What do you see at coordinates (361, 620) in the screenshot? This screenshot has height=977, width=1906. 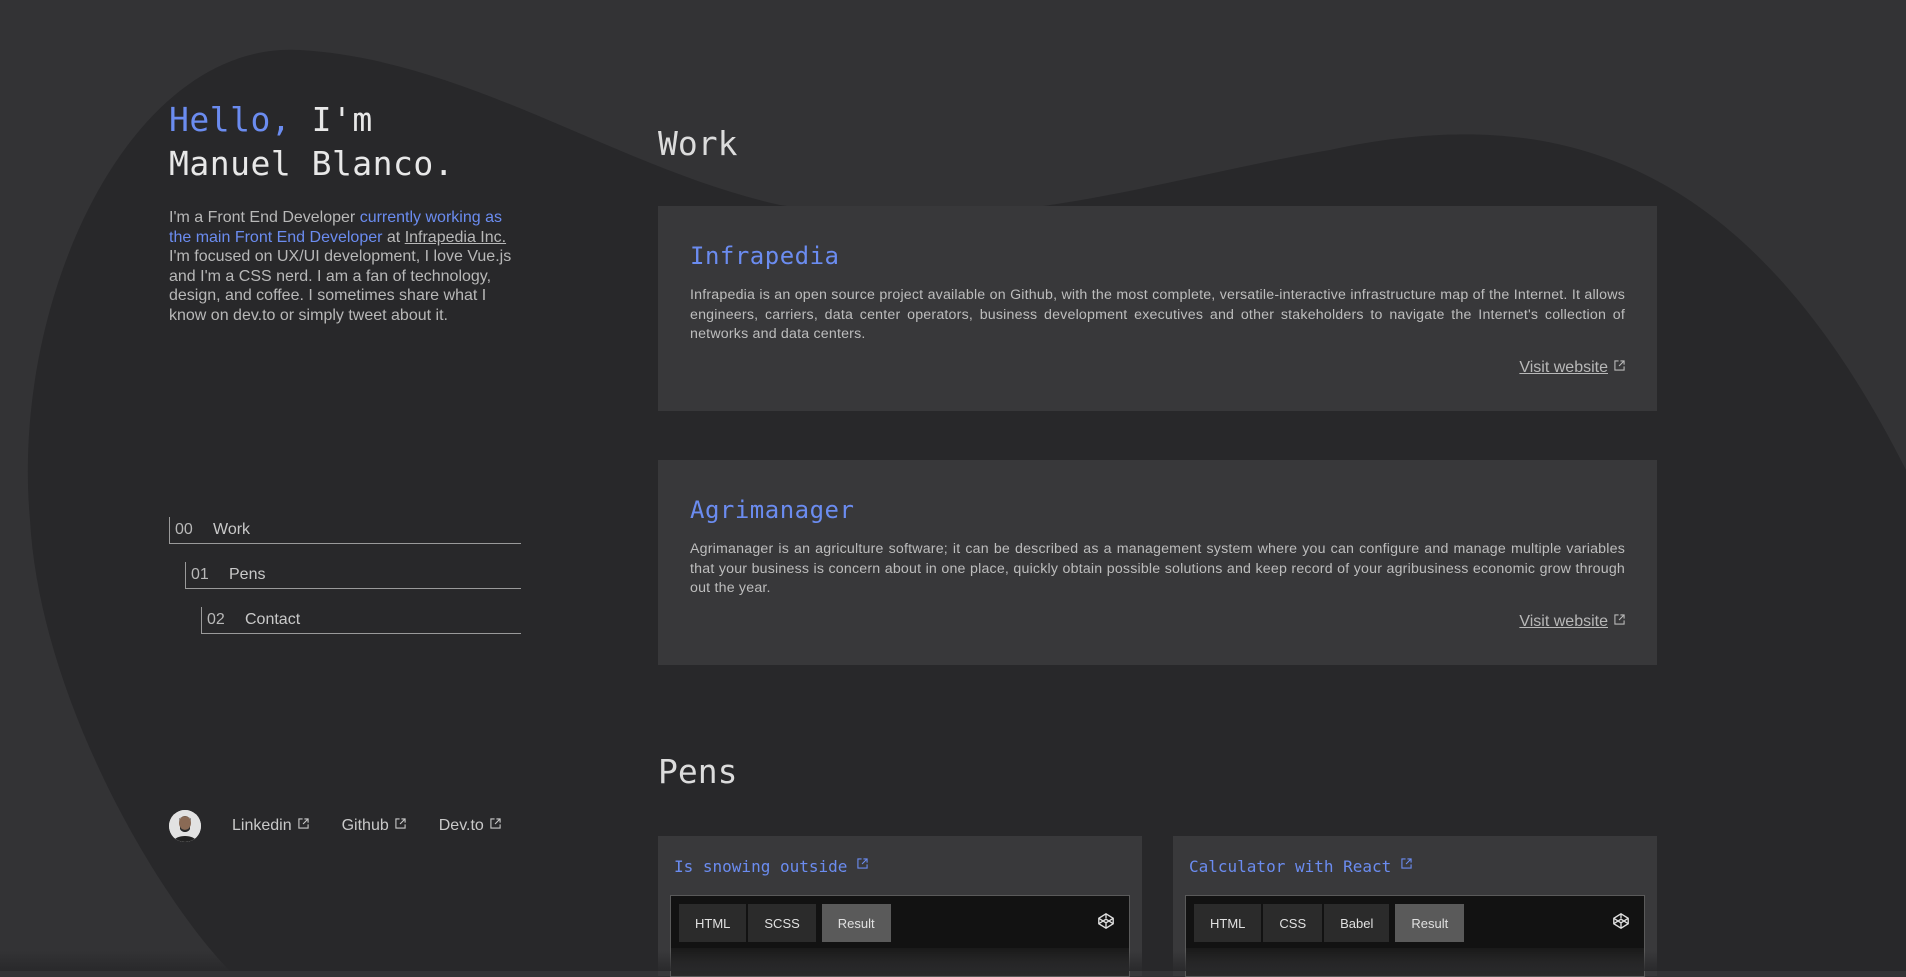 I see `nav-item-contact: 02 Contact` at bounding box center [361, 620].